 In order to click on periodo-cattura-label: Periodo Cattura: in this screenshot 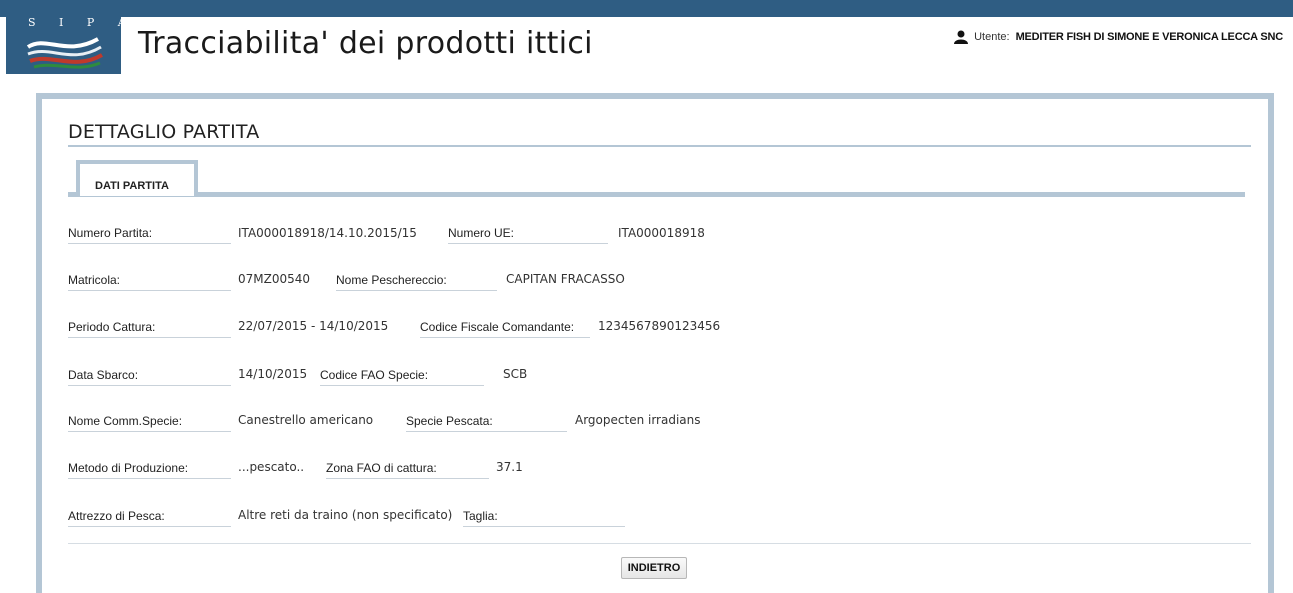, I will do `click(149, 329)`.